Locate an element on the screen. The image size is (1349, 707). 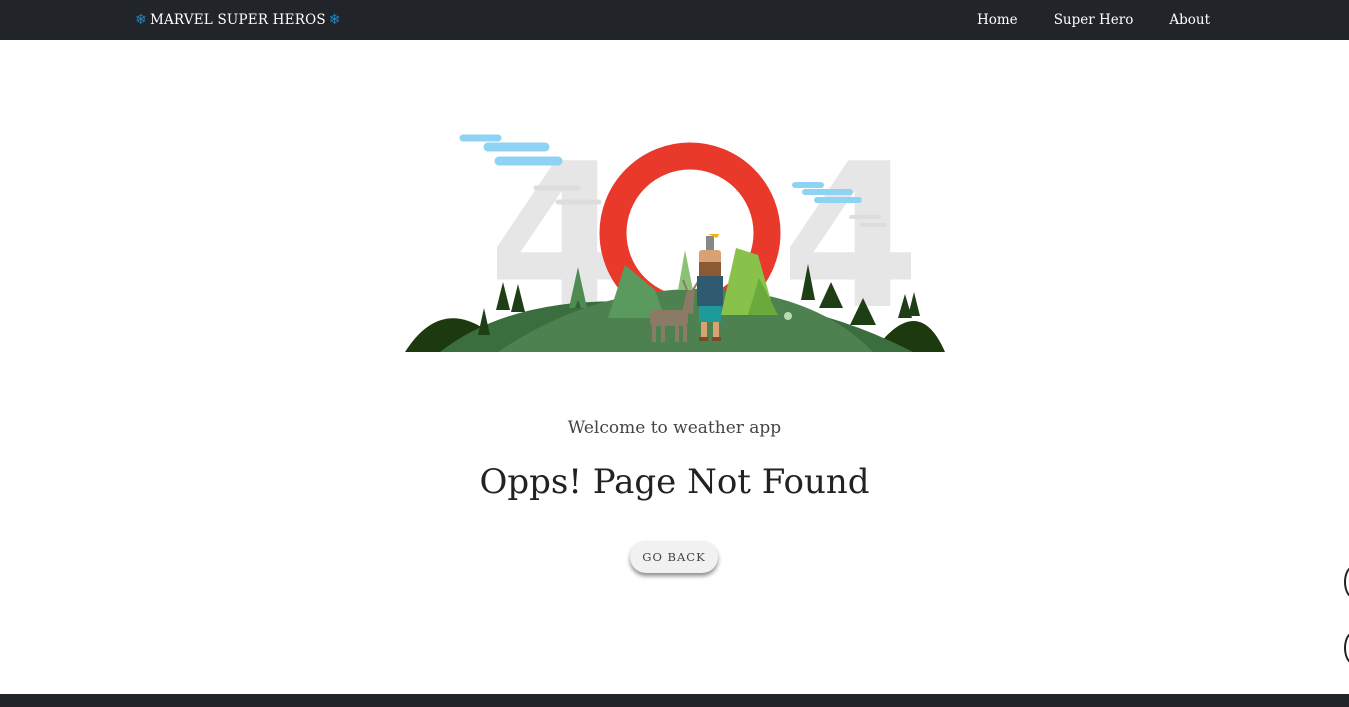
nav-link-about: About is located at coordinates (1189, 20).